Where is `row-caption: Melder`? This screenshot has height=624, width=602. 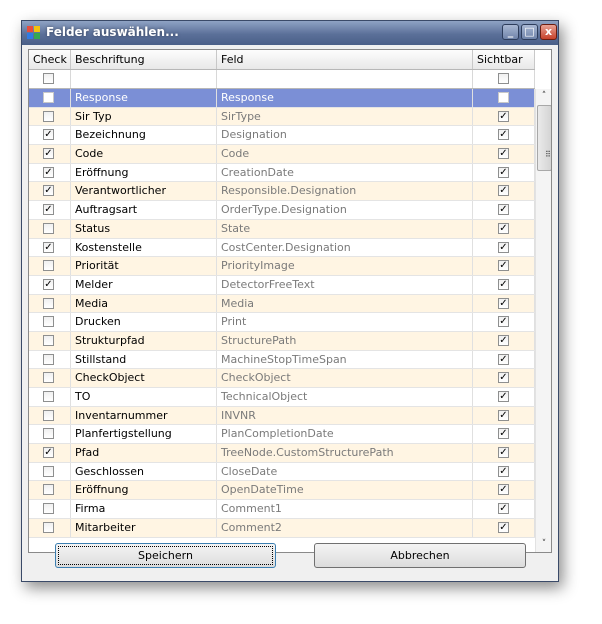 row-caption: Melder is located at coordinates (144, 284).